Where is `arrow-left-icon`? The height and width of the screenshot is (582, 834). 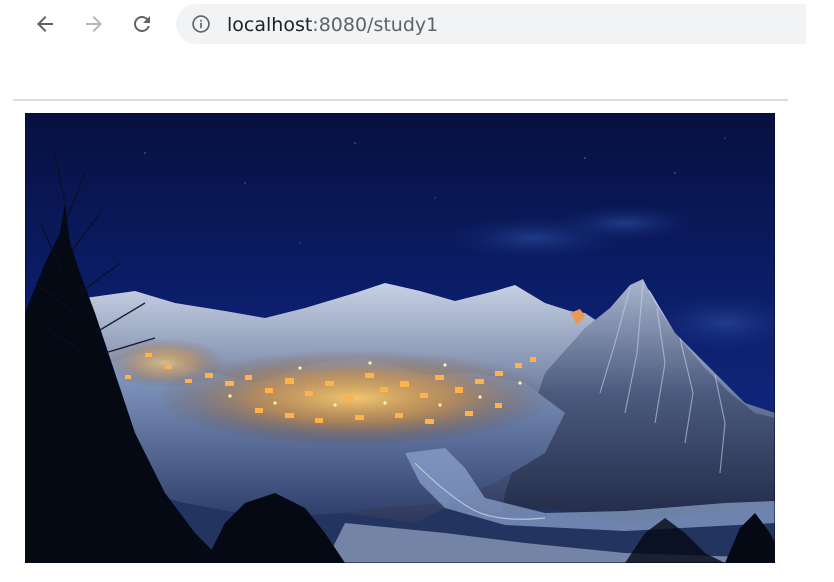
arrow-left-icon is located at coordinates (45, 24).